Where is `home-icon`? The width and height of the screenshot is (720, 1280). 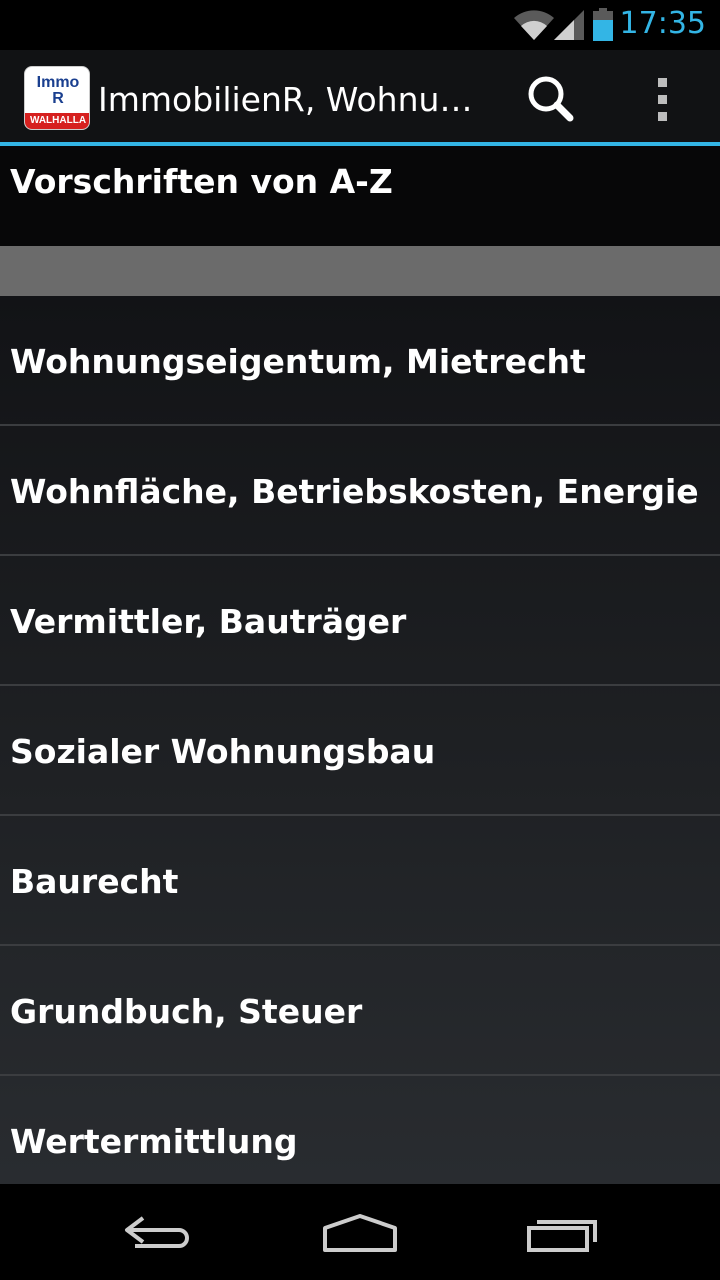 home-icon is located at coordinates (360, 1233).